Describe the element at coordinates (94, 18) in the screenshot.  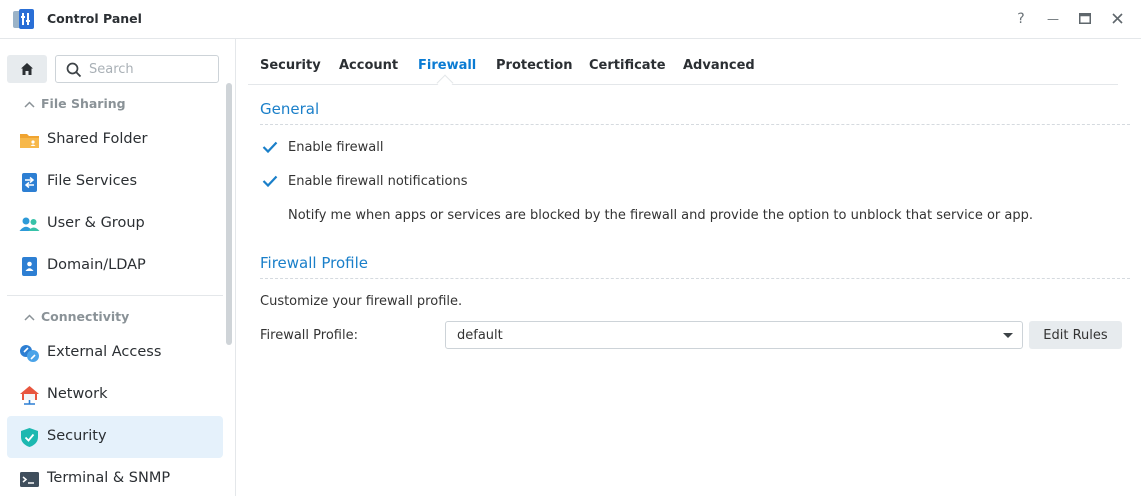
I see `window-title: Control Panel` at that location.